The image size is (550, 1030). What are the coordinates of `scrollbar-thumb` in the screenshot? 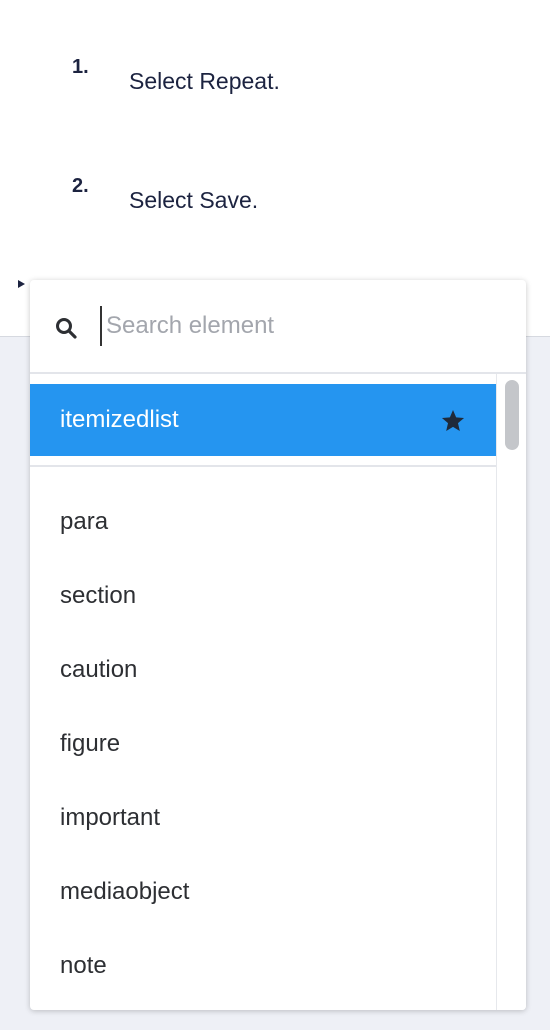 It's located at (512, 415).